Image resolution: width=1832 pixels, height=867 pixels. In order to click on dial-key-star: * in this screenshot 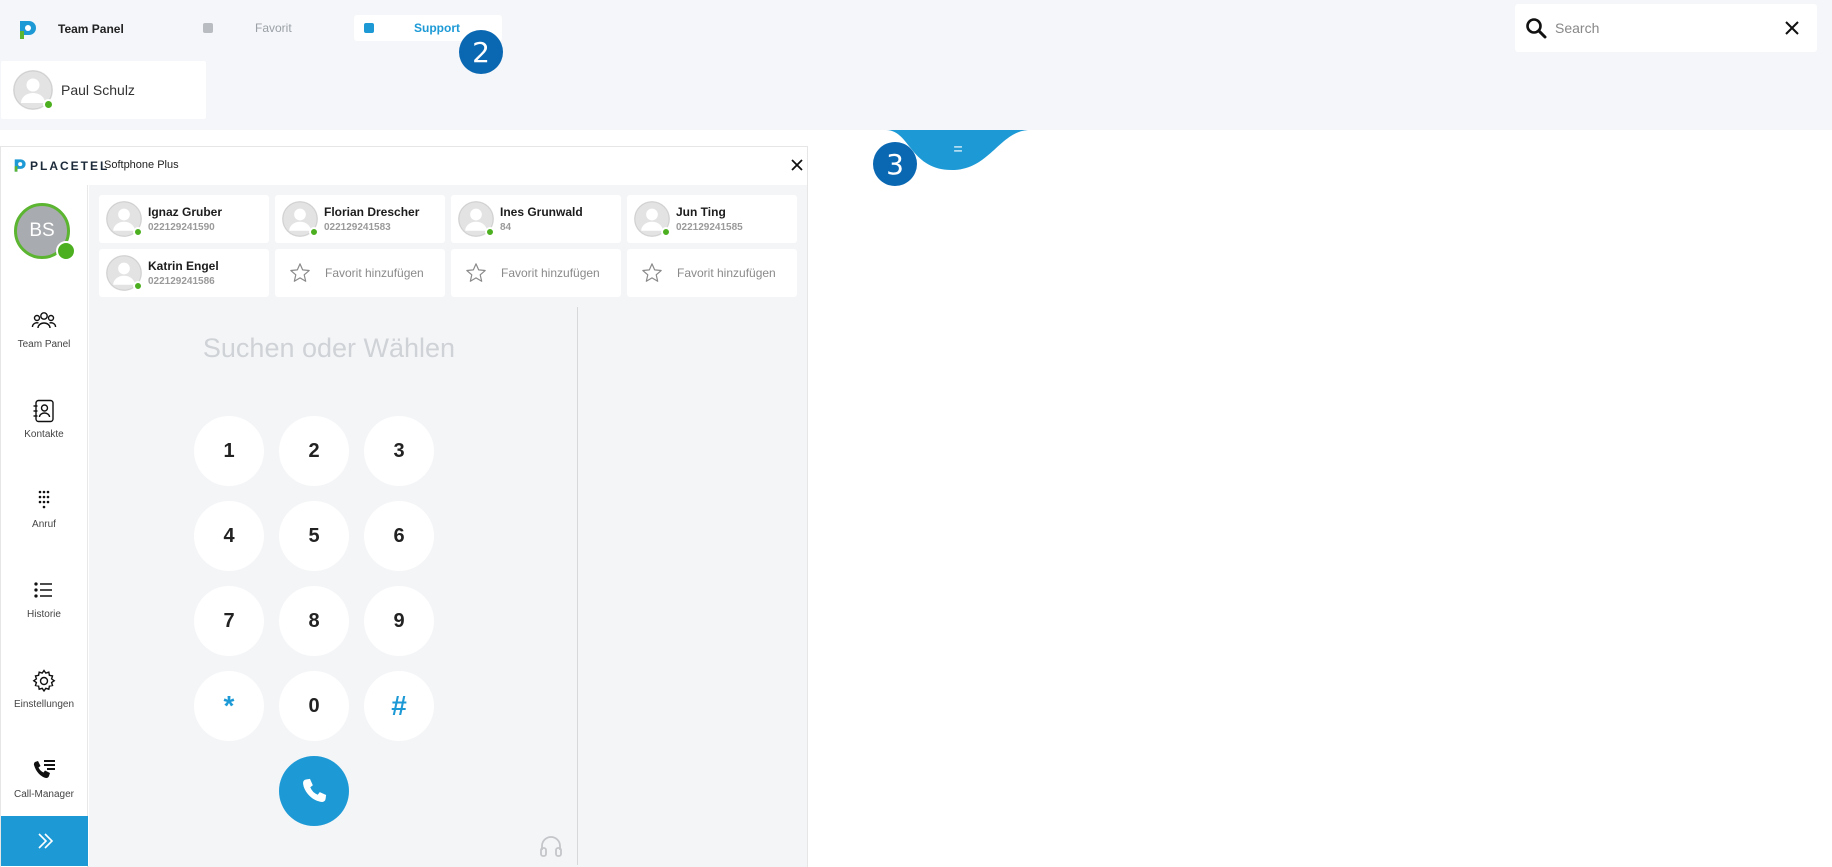, I will do `click(229, 706)`.